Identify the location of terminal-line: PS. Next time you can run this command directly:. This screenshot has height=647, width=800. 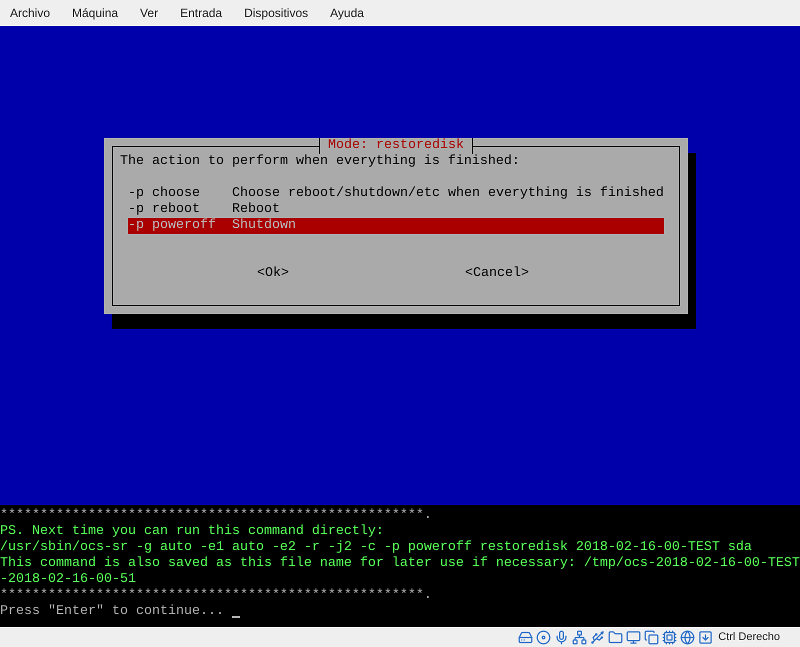
(192, 532).